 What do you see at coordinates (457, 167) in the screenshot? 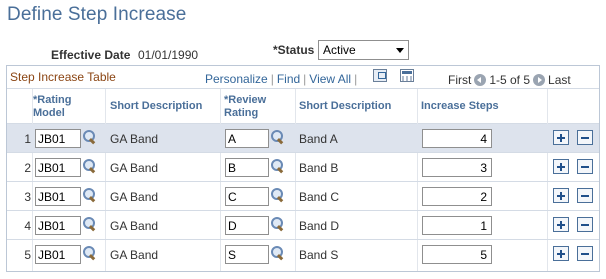
I see `increase-steps-input: 3` at bounding box center [457, 167].